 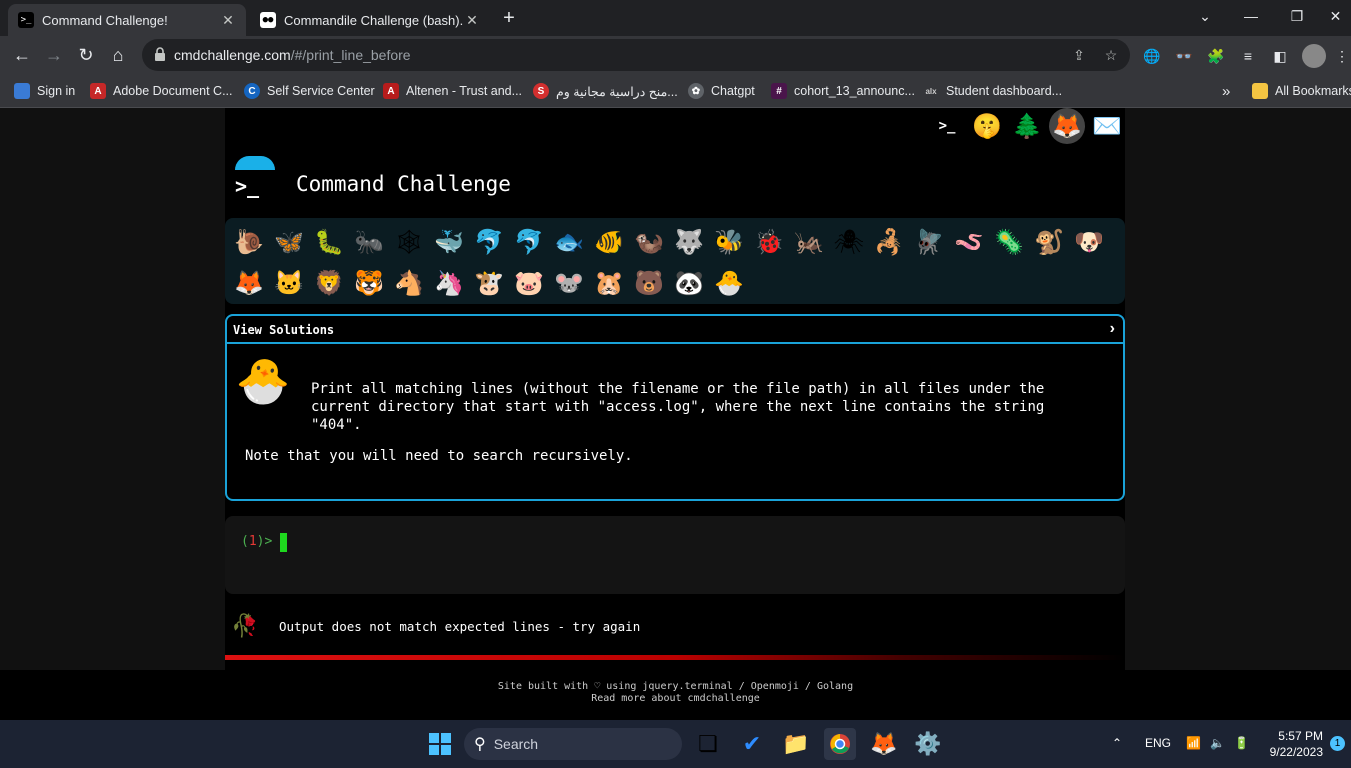 What do you see at coordinates (729, 243) in the screenshot?
I see `row1-challenge-13: 🐝` at bounding box center [729, 243].